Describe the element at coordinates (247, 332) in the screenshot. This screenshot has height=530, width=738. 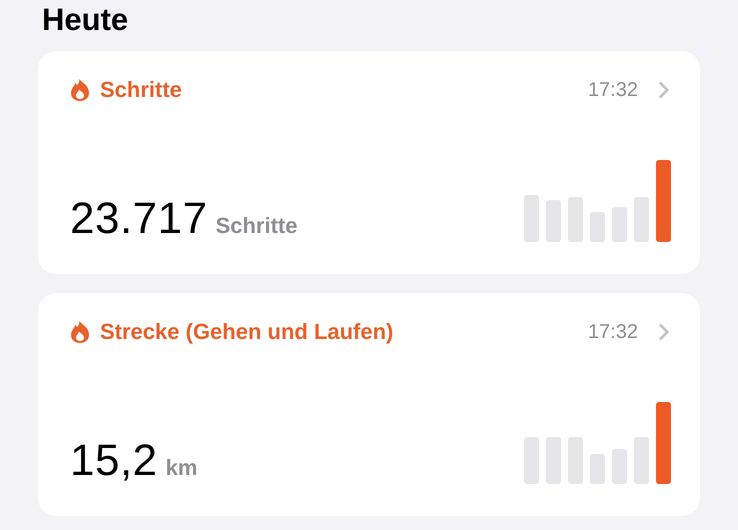
I see `card-title: Strecke (Gehen und Laufen)` at that location.